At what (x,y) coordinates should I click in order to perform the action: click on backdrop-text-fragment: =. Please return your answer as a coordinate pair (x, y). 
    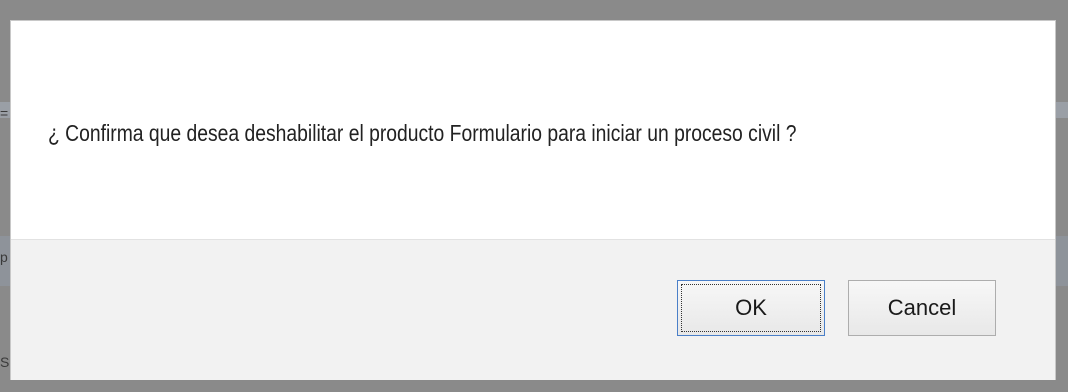
    Looking at the image, I should click on (4, 113).